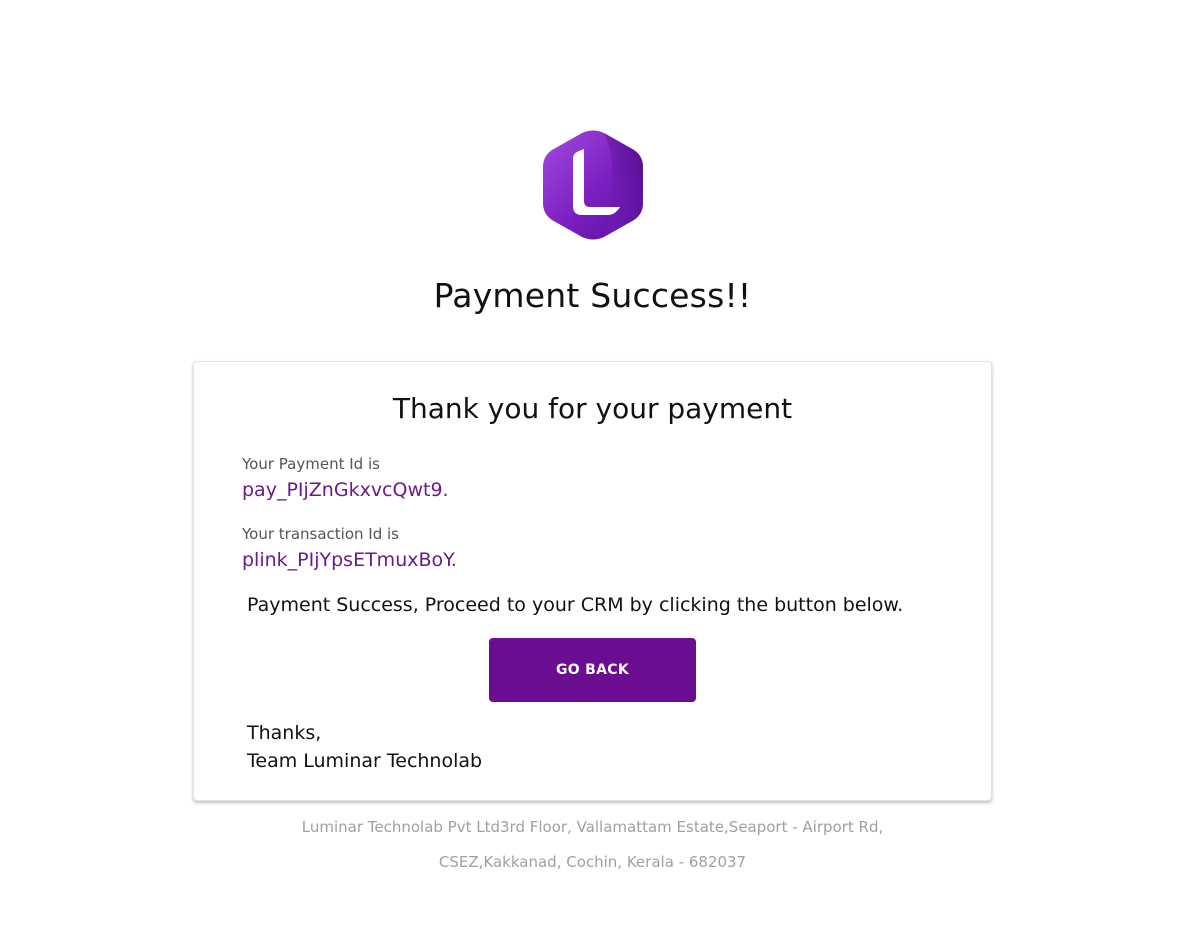 The height and width of the screenshot is (933, 1185). I want to click on card-heading: Thank you for your payment, so click(592, 408).